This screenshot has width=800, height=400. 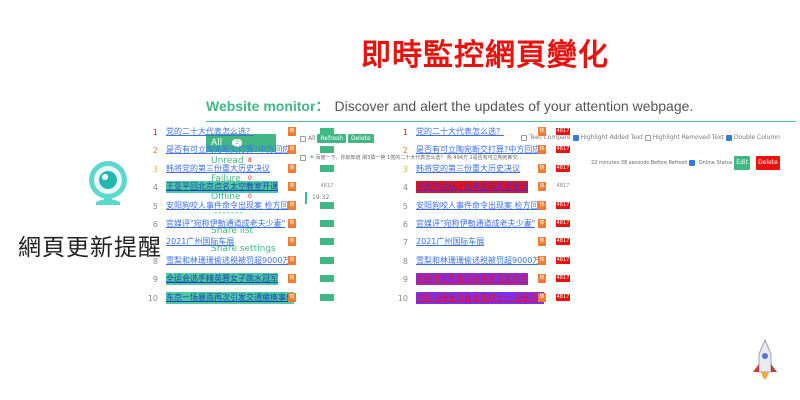 I want to click on option-label: Double Column, so click(x=756, y=137).